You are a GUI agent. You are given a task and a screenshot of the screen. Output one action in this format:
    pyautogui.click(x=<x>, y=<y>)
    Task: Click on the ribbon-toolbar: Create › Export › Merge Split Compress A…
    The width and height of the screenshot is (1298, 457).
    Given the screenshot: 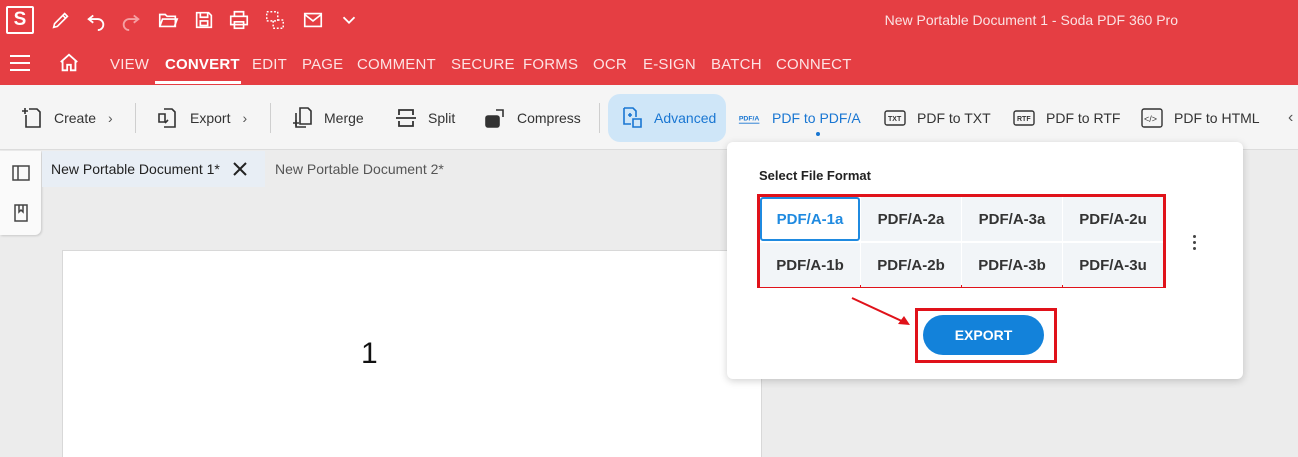 What is the action you would take?
    pyautogui.click(x=649, y=117)
    